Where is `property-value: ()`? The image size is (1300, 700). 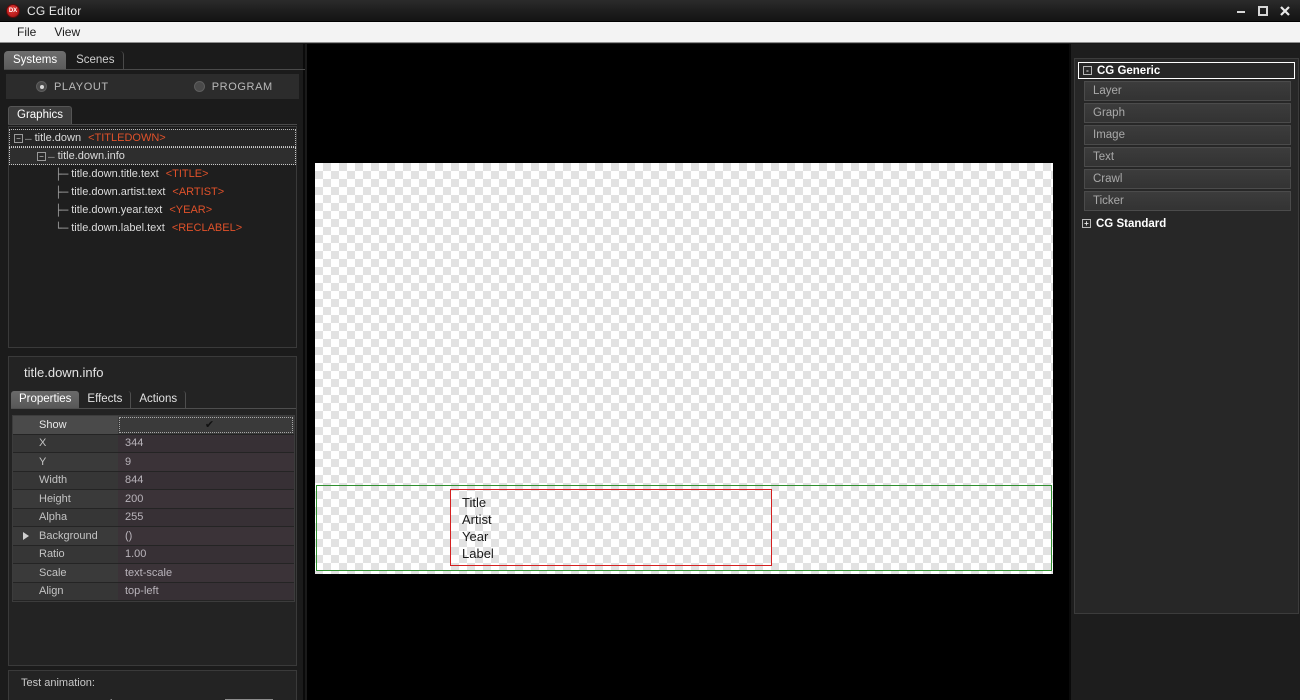
property-value: () is located at coordinates (206, 536).